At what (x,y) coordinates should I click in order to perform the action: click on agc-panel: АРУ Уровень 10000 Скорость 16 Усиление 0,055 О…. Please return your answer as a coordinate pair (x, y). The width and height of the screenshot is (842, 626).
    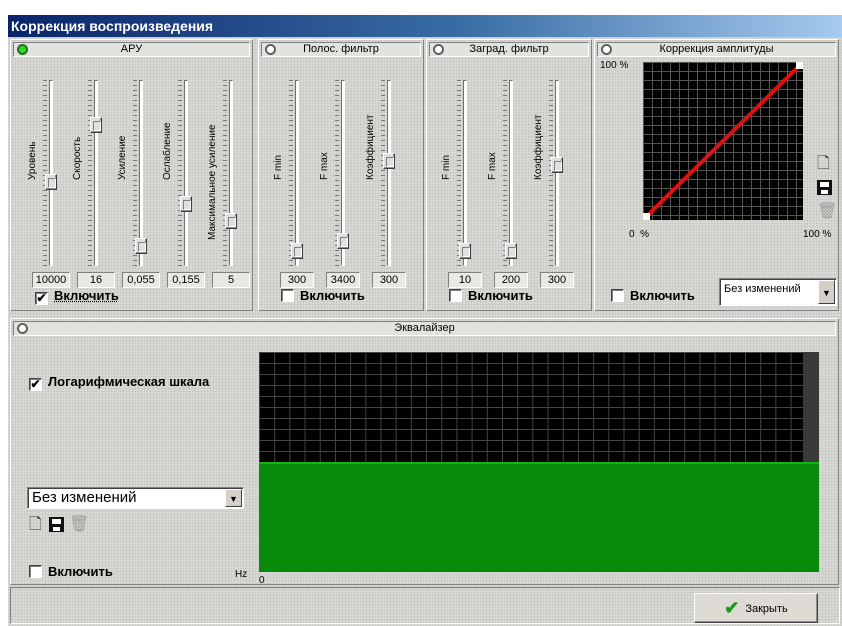
    Looking at the image, I should click on (131, 175).